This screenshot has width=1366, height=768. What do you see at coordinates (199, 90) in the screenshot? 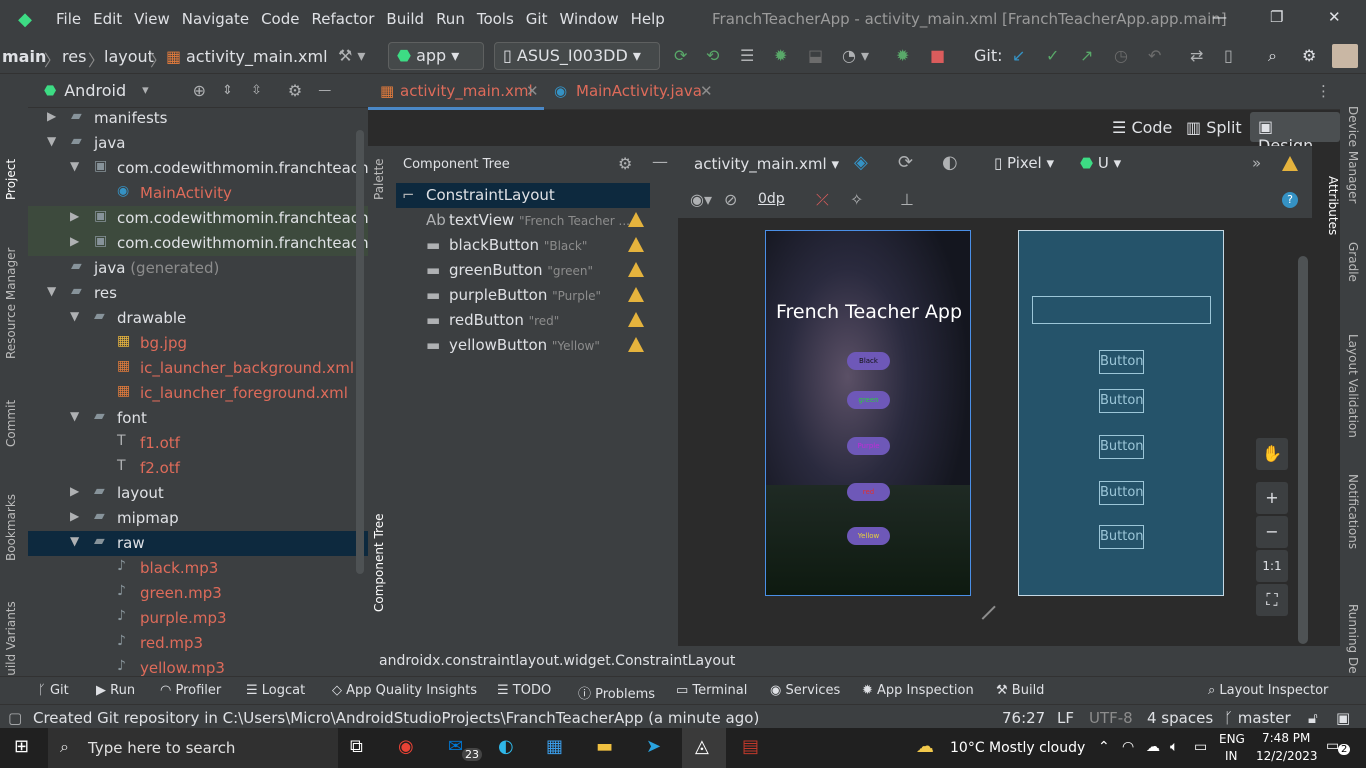
I see `locate-icon: ⊕` at bounding box center [199, 90].